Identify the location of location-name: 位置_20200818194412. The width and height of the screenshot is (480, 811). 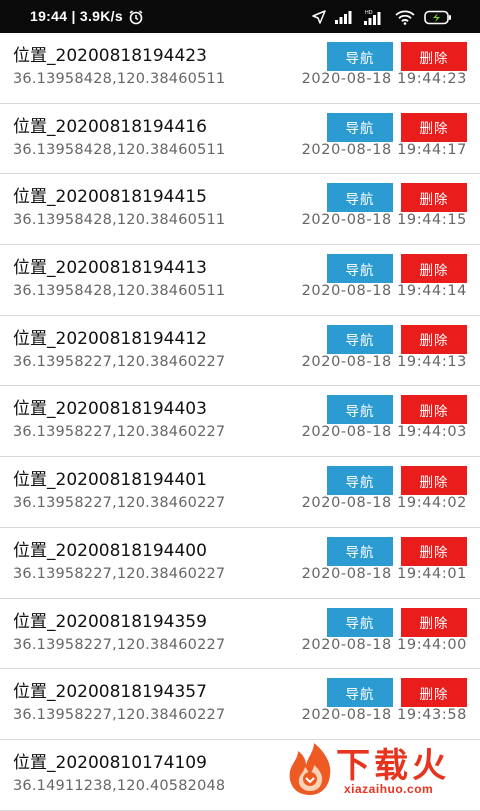
(110, 338).